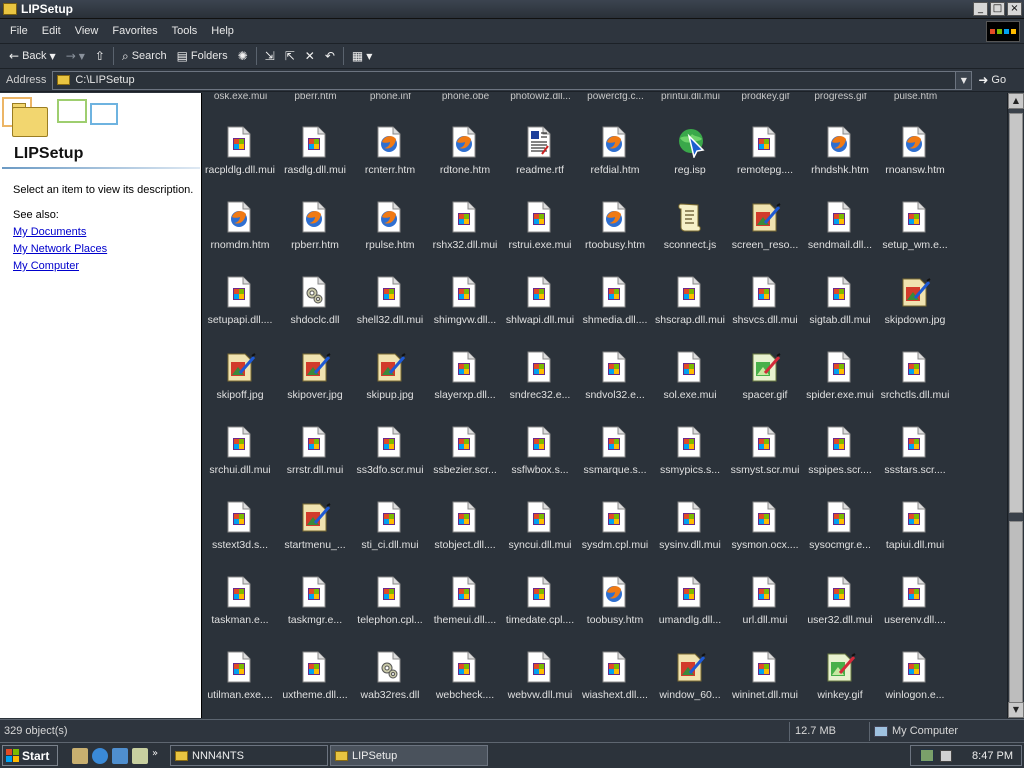 The image size is (1024, 768). Describe the element at coordinates (390, 386) in the screenshot. I see `file-item: skipup.jpg` at that location.